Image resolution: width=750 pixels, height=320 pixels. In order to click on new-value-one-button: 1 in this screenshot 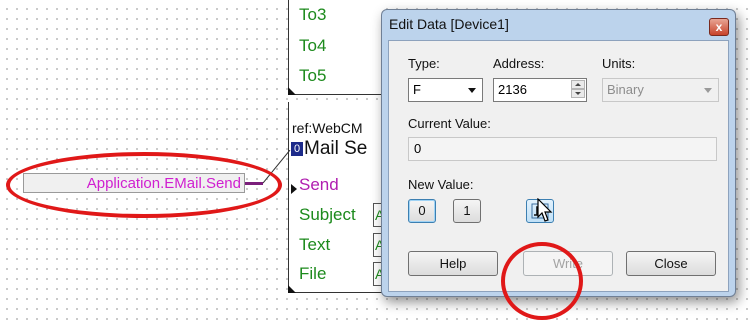, I will do `click(467, 211)`.